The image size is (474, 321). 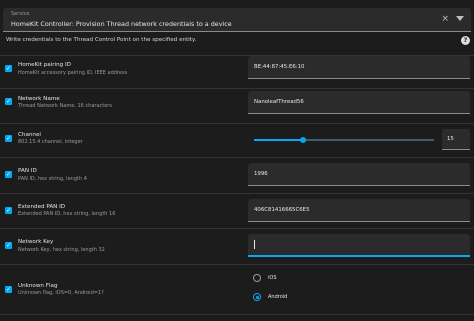 I want to click on network-key-input, so click(x=359, y=245).